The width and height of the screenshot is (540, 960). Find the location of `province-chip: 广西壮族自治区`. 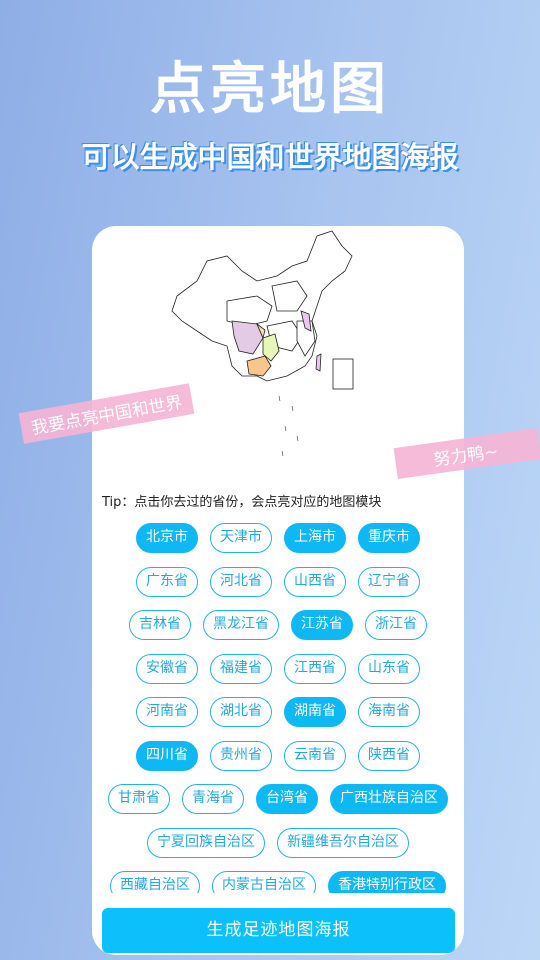

province-chip: 广西壮族自治区 is located at coordinates (389, 799).